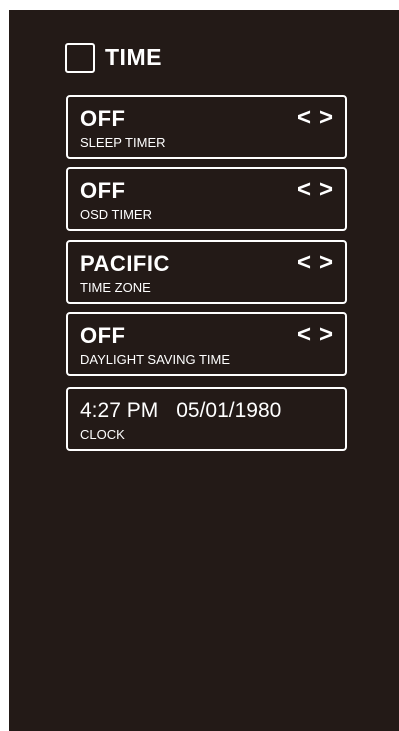 Image resolution: width=399 pixels, height=731 pixels. What do you see at coordinates (133, 57) in the screenshot?
I see `page-title: TIME` at bounding box center [133, 57].